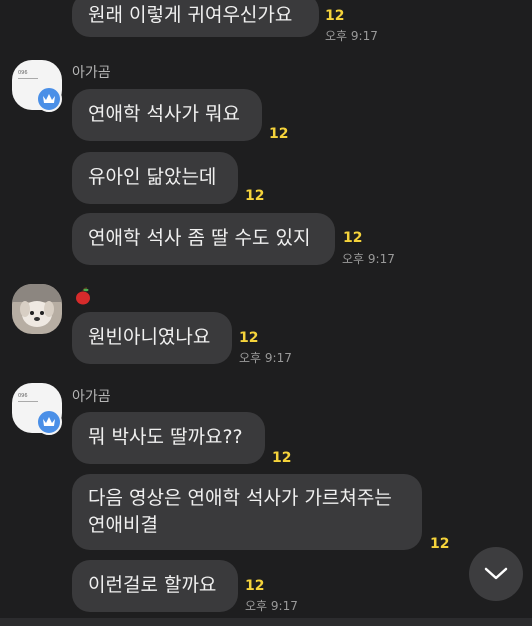 This screenshot has height=626, width=532. I want to click on message-bubble: 뭐 박사도 딸까요??, so click(168, 438).